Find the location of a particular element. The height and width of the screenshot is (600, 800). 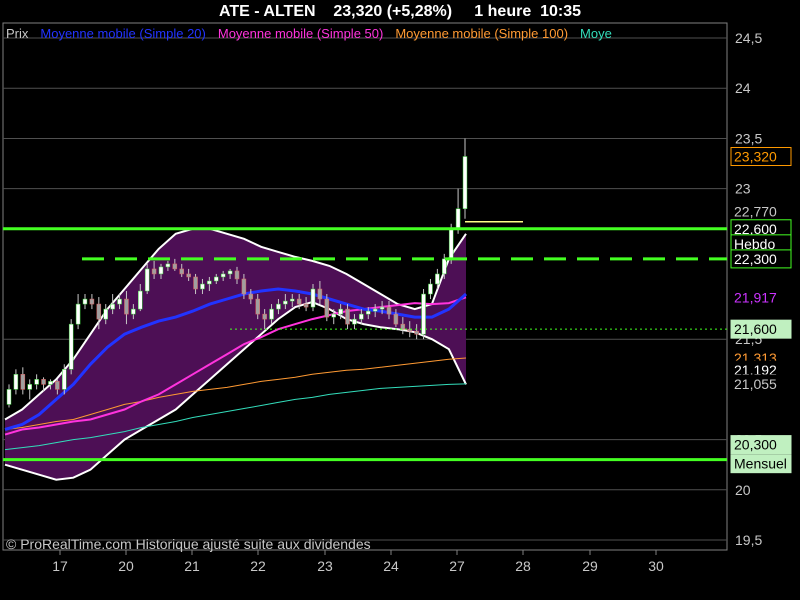

price-tag-label: 21,055 is located at coordinates (755, 384).